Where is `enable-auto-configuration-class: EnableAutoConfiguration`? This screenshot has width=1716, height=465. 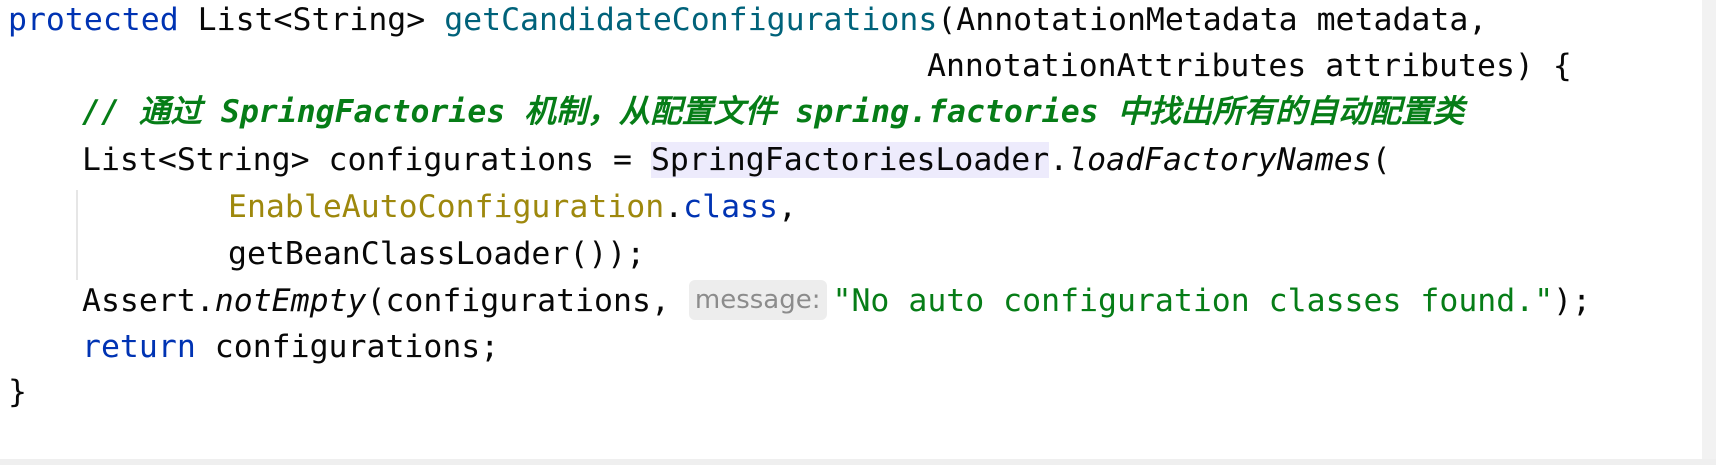
enable-auto-configuration-class: EnableAutoConfiguration is located at coordinates (446, 207).